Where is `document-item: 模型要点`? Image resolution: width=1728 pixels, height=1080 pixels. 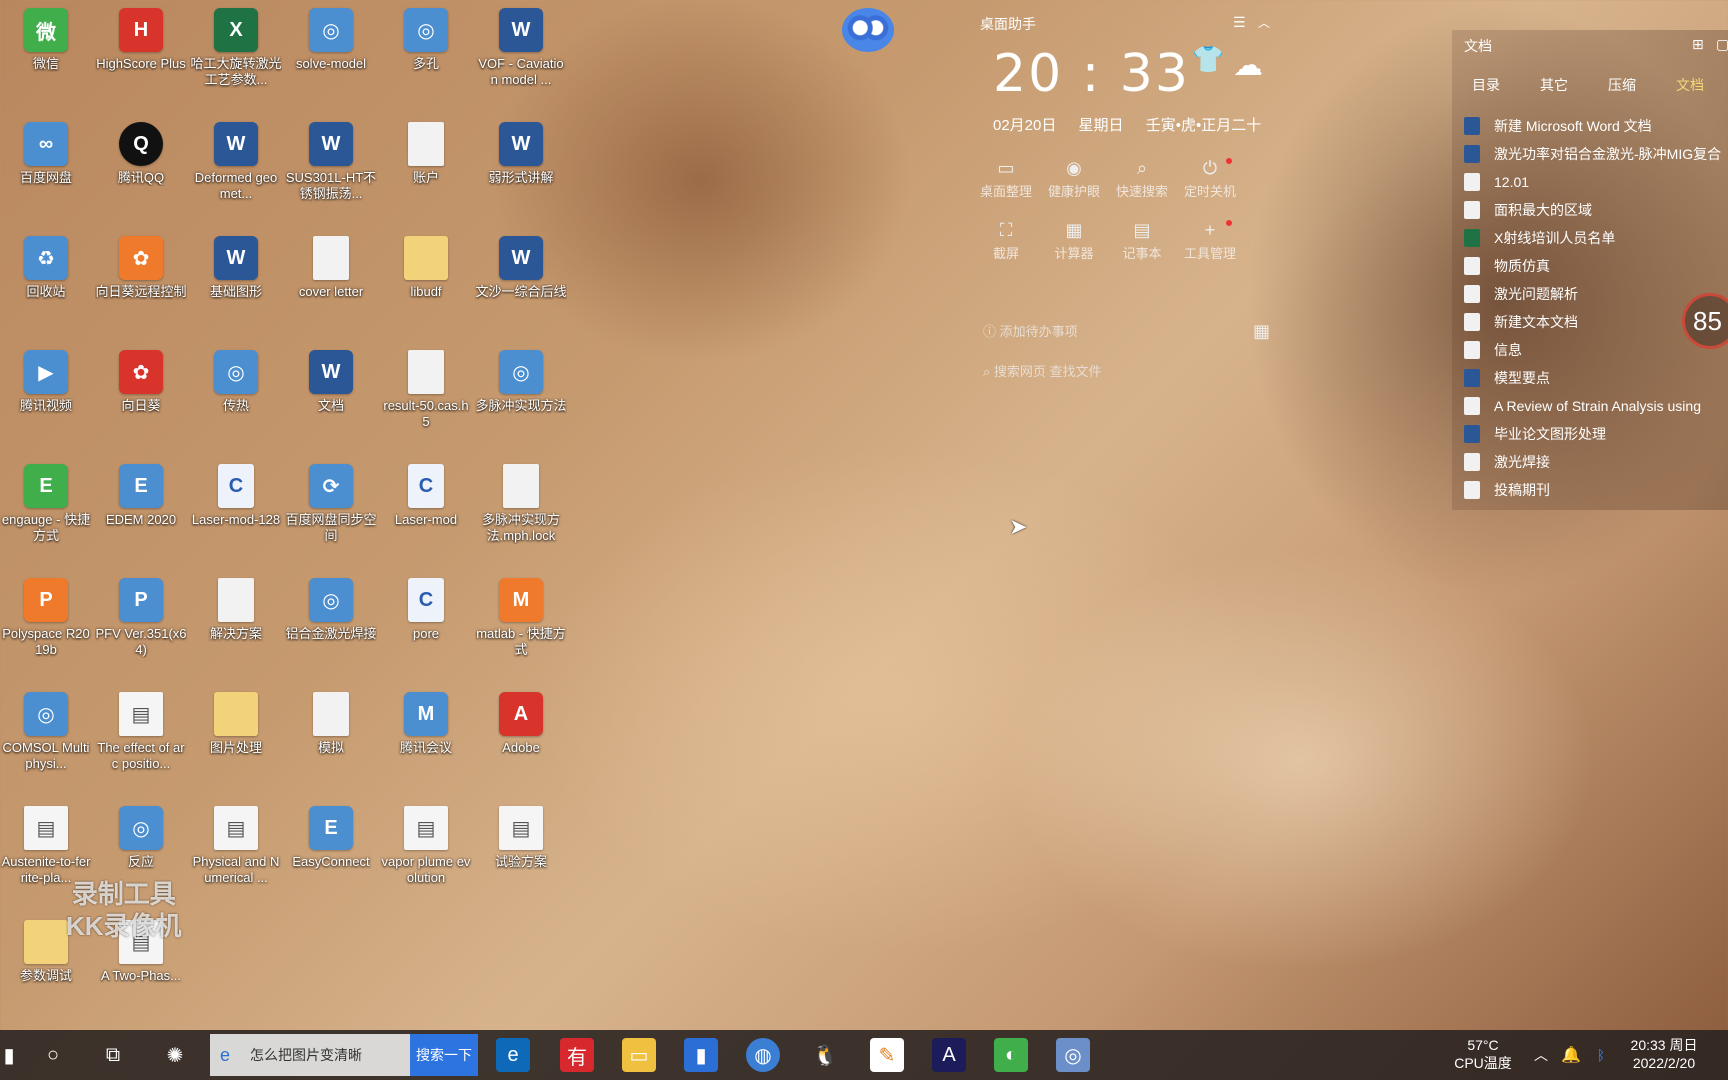
document-item: 模型要点 is located at coordinates (1596, 378).